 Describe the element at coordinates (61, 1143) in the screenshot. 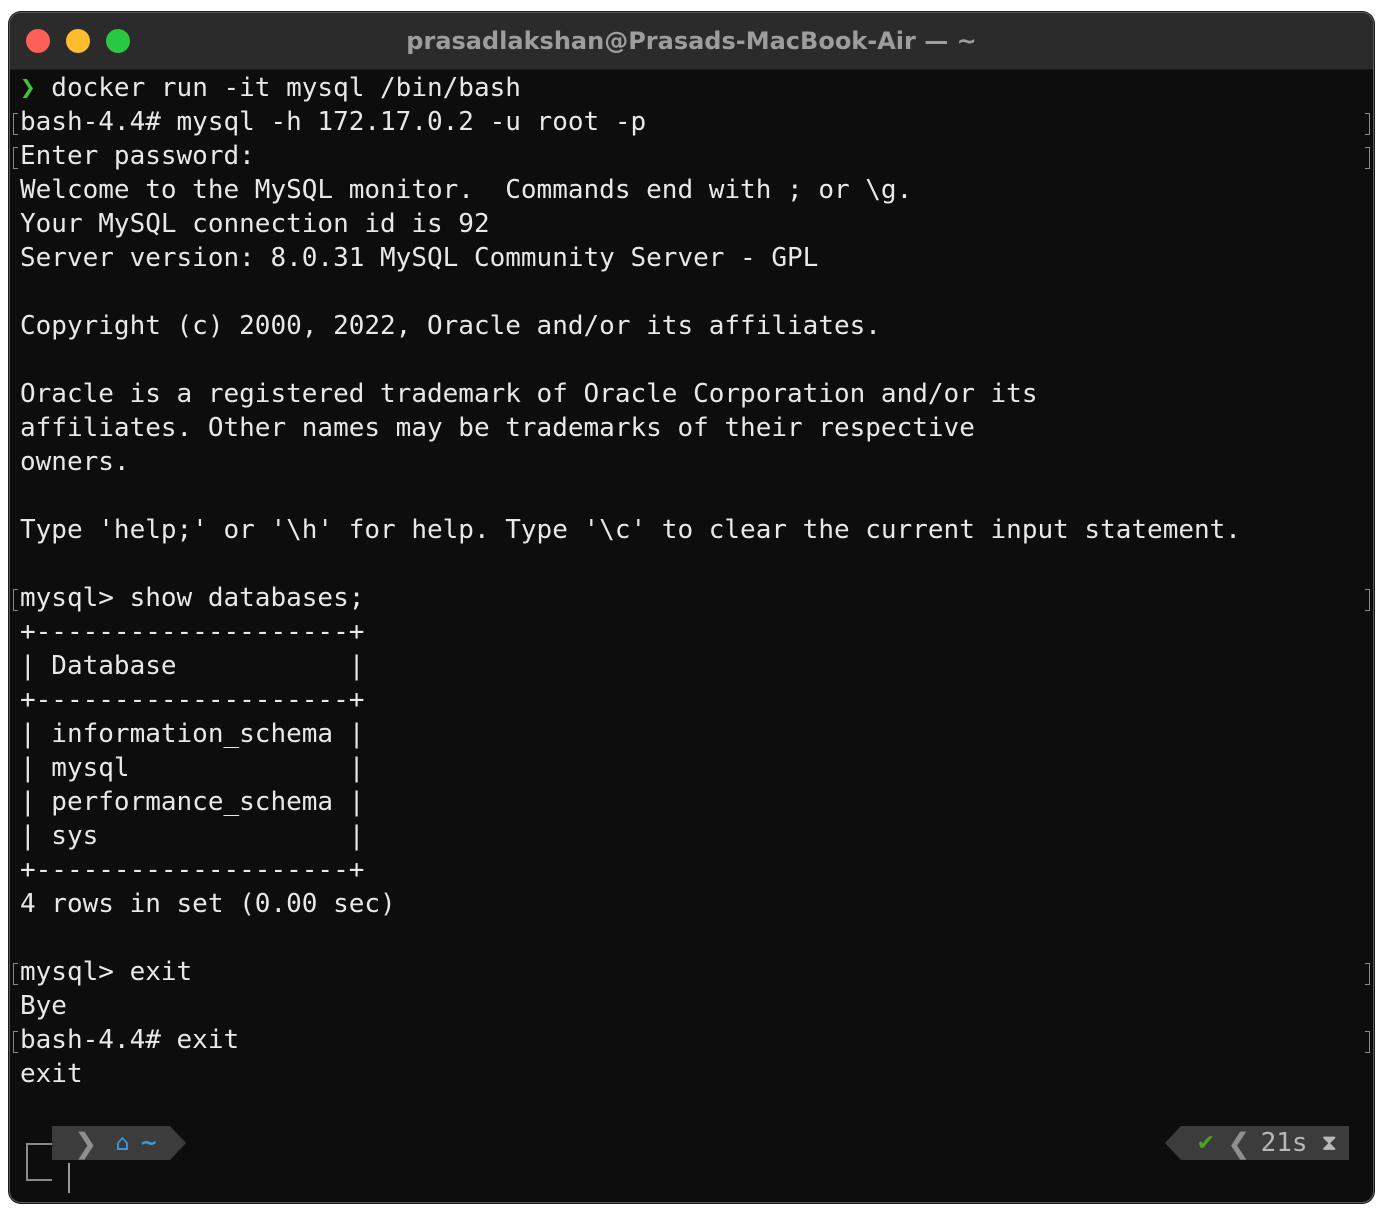

I see `apple-icon` at that location.